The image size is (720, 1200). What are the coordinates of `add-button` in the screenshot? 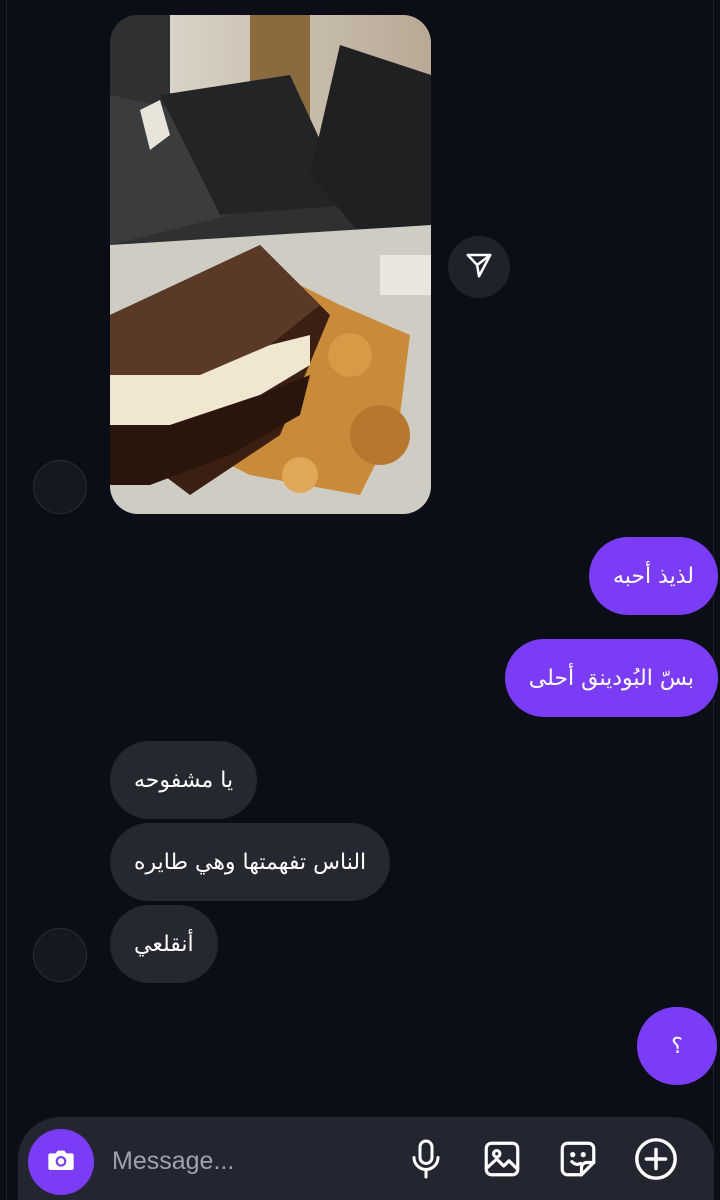 It's located at (656, 1161).